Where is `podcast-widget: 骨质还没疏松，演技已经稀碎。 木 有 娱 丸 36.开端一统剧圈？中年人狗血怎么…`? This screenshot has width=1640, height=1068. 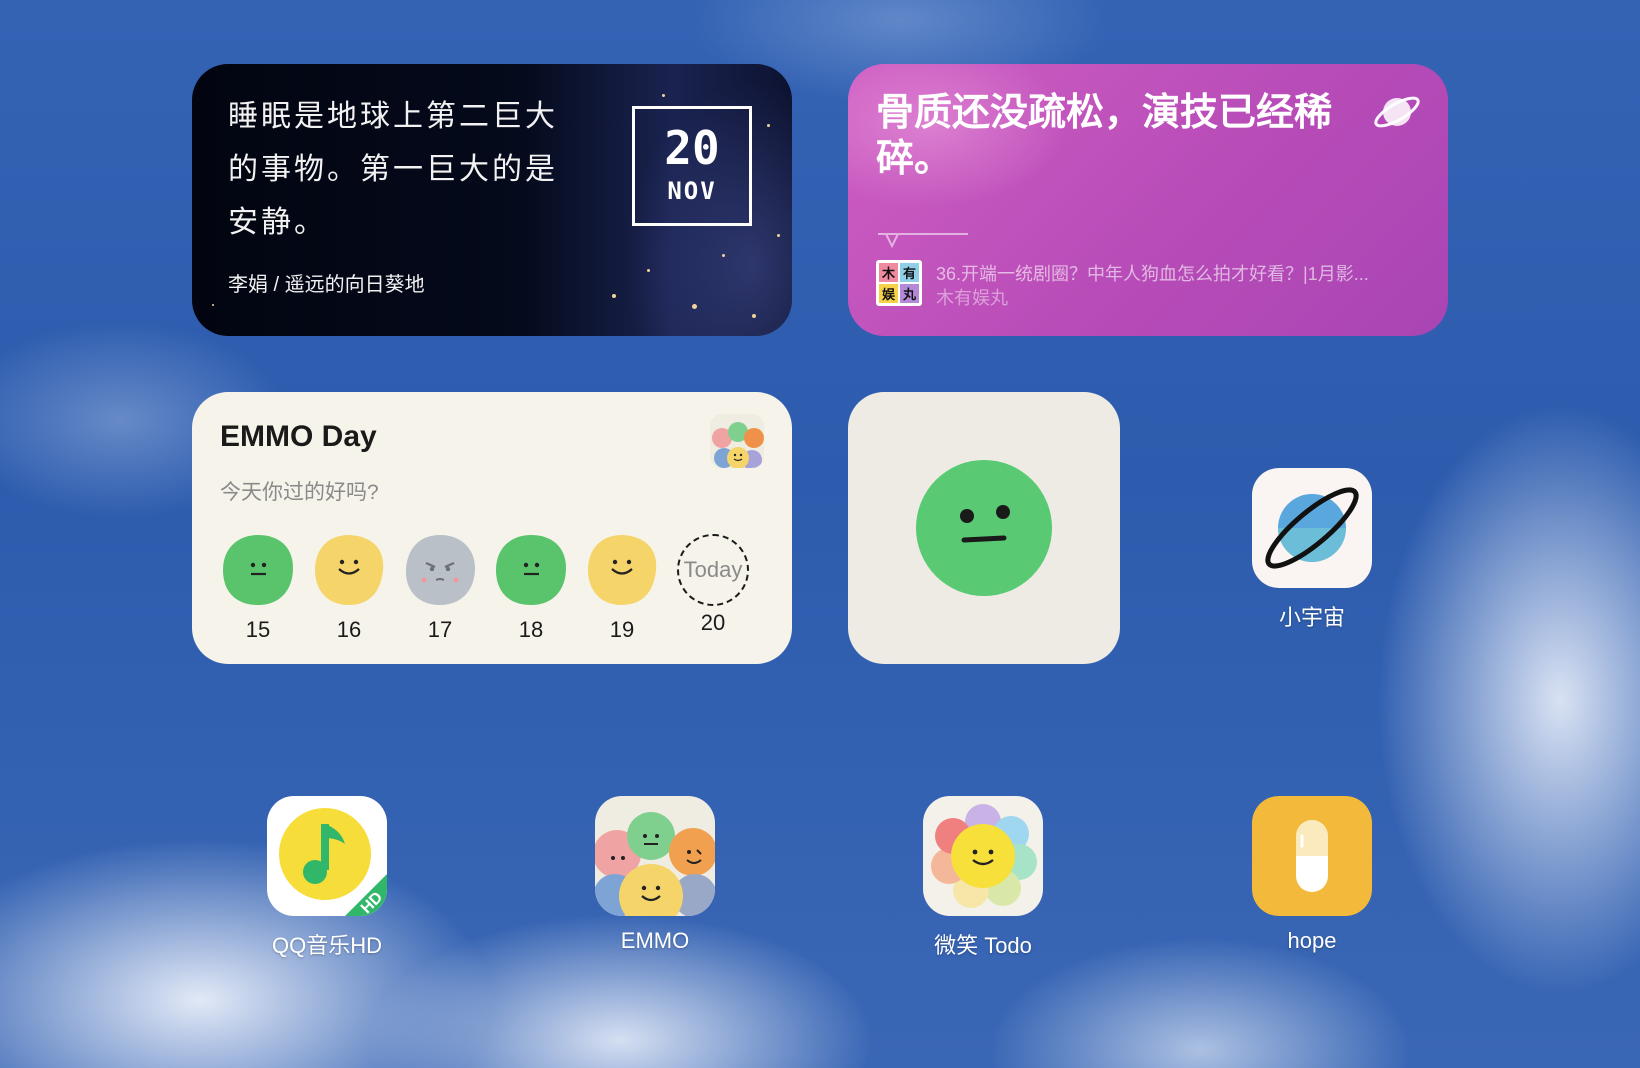 podcast-widget: 骨质还没疏松，演技已经稀碎。 木 有 娱 丸 36.开端一统剧圈？中年人狗血怎么… is located at coordinates (1148, 200).